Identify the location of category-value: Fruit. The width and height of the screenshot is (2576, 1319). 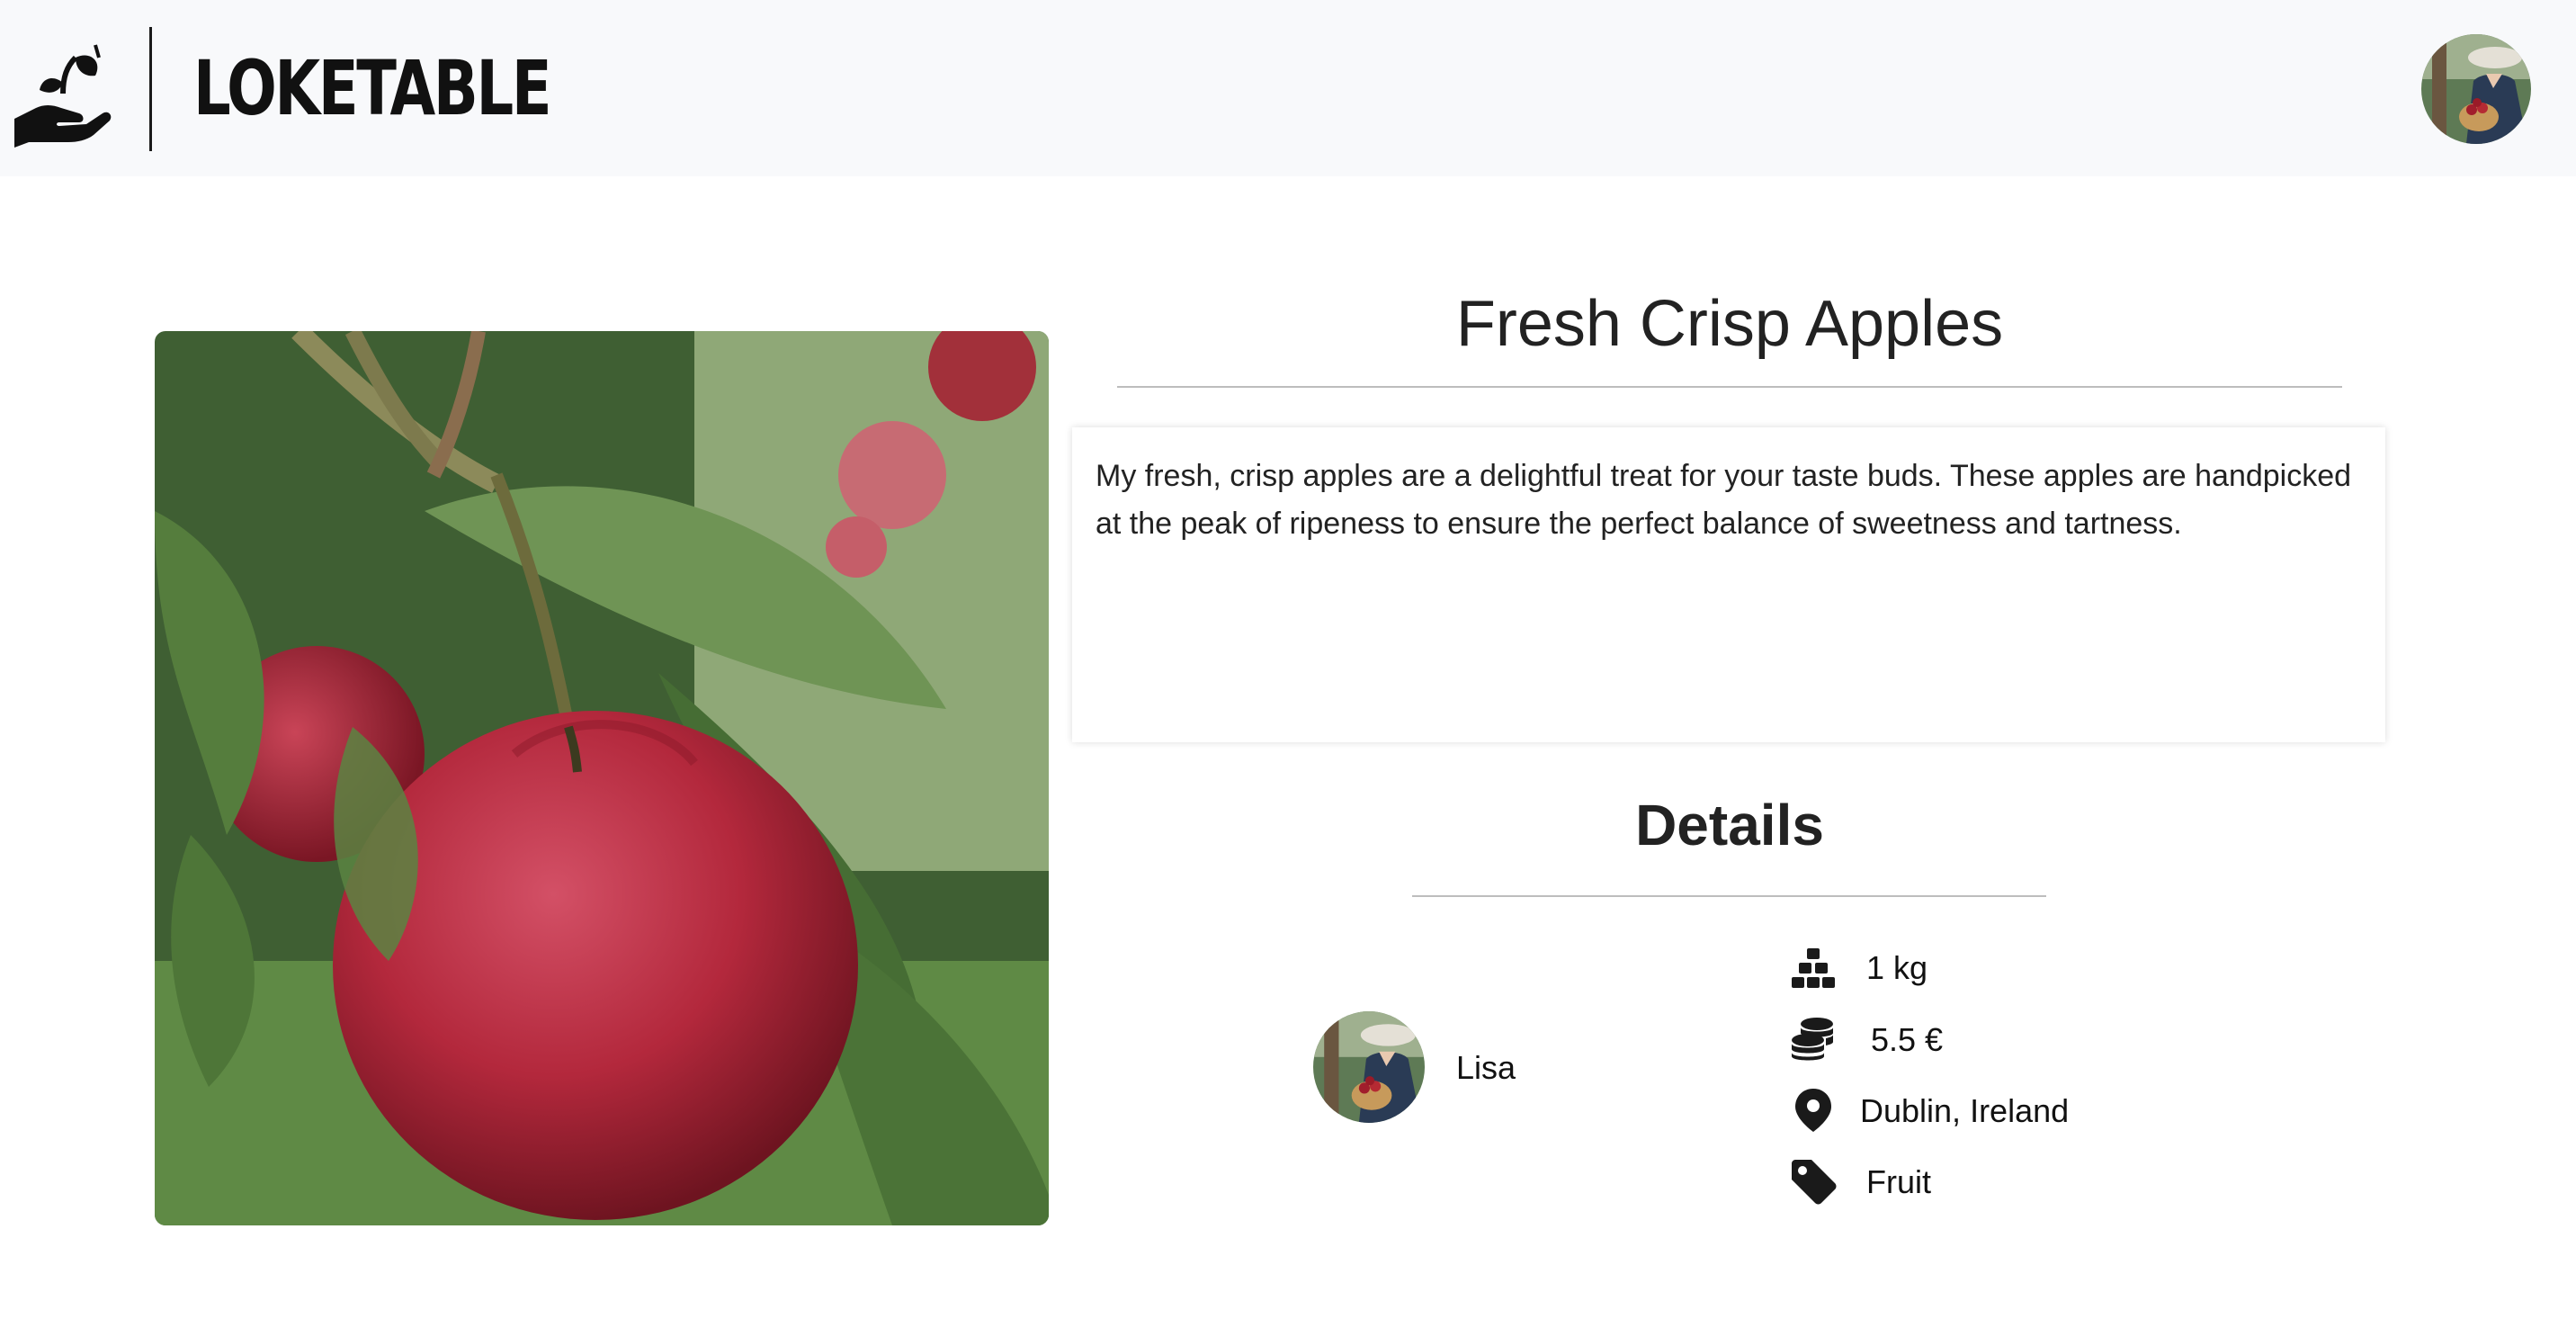
(1898, 1182).